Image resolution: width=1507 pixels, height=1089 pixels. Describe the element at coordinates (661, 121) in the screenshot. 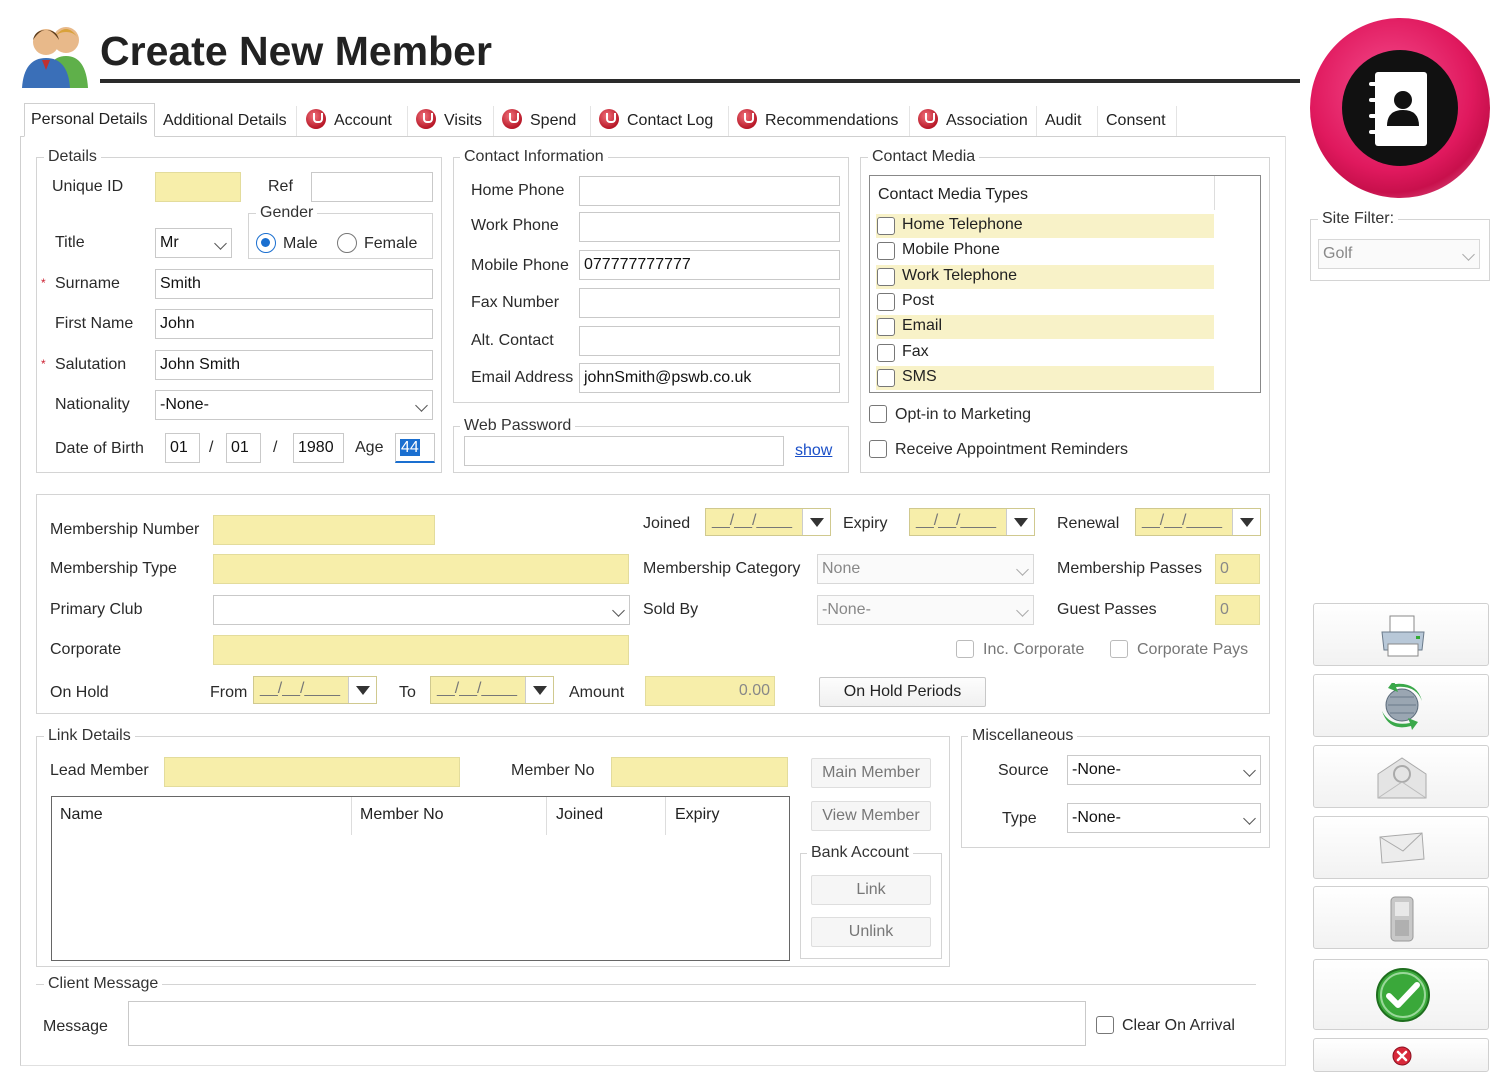

I see `tab-contact-log: Contact Log` at that location.